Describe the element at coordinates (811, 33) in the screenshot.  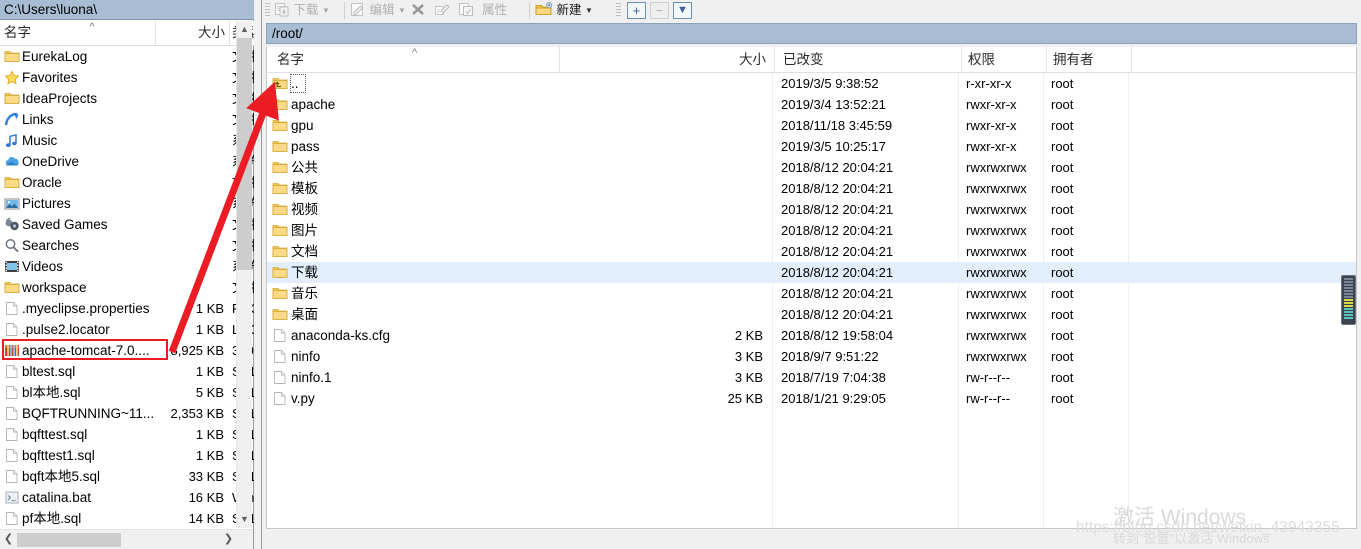
I see `remote-path-bar: /root/` at that location.